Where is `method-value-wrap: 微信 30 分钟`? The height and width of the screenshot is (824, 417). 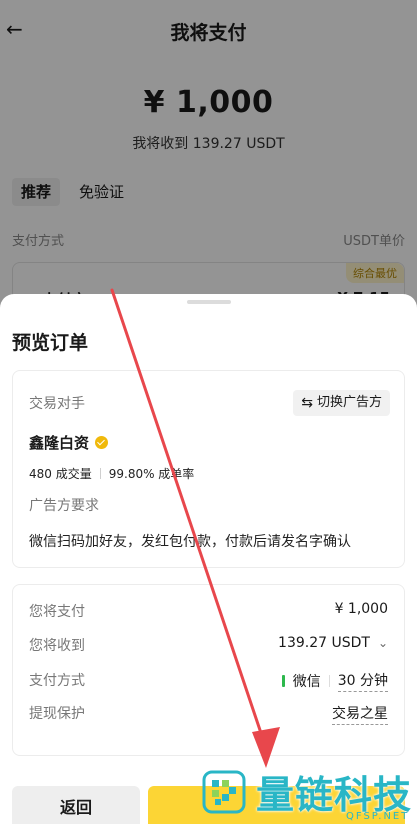
method-value-wrap: 微信 30 分钟 is located at coordinates (334, 681).